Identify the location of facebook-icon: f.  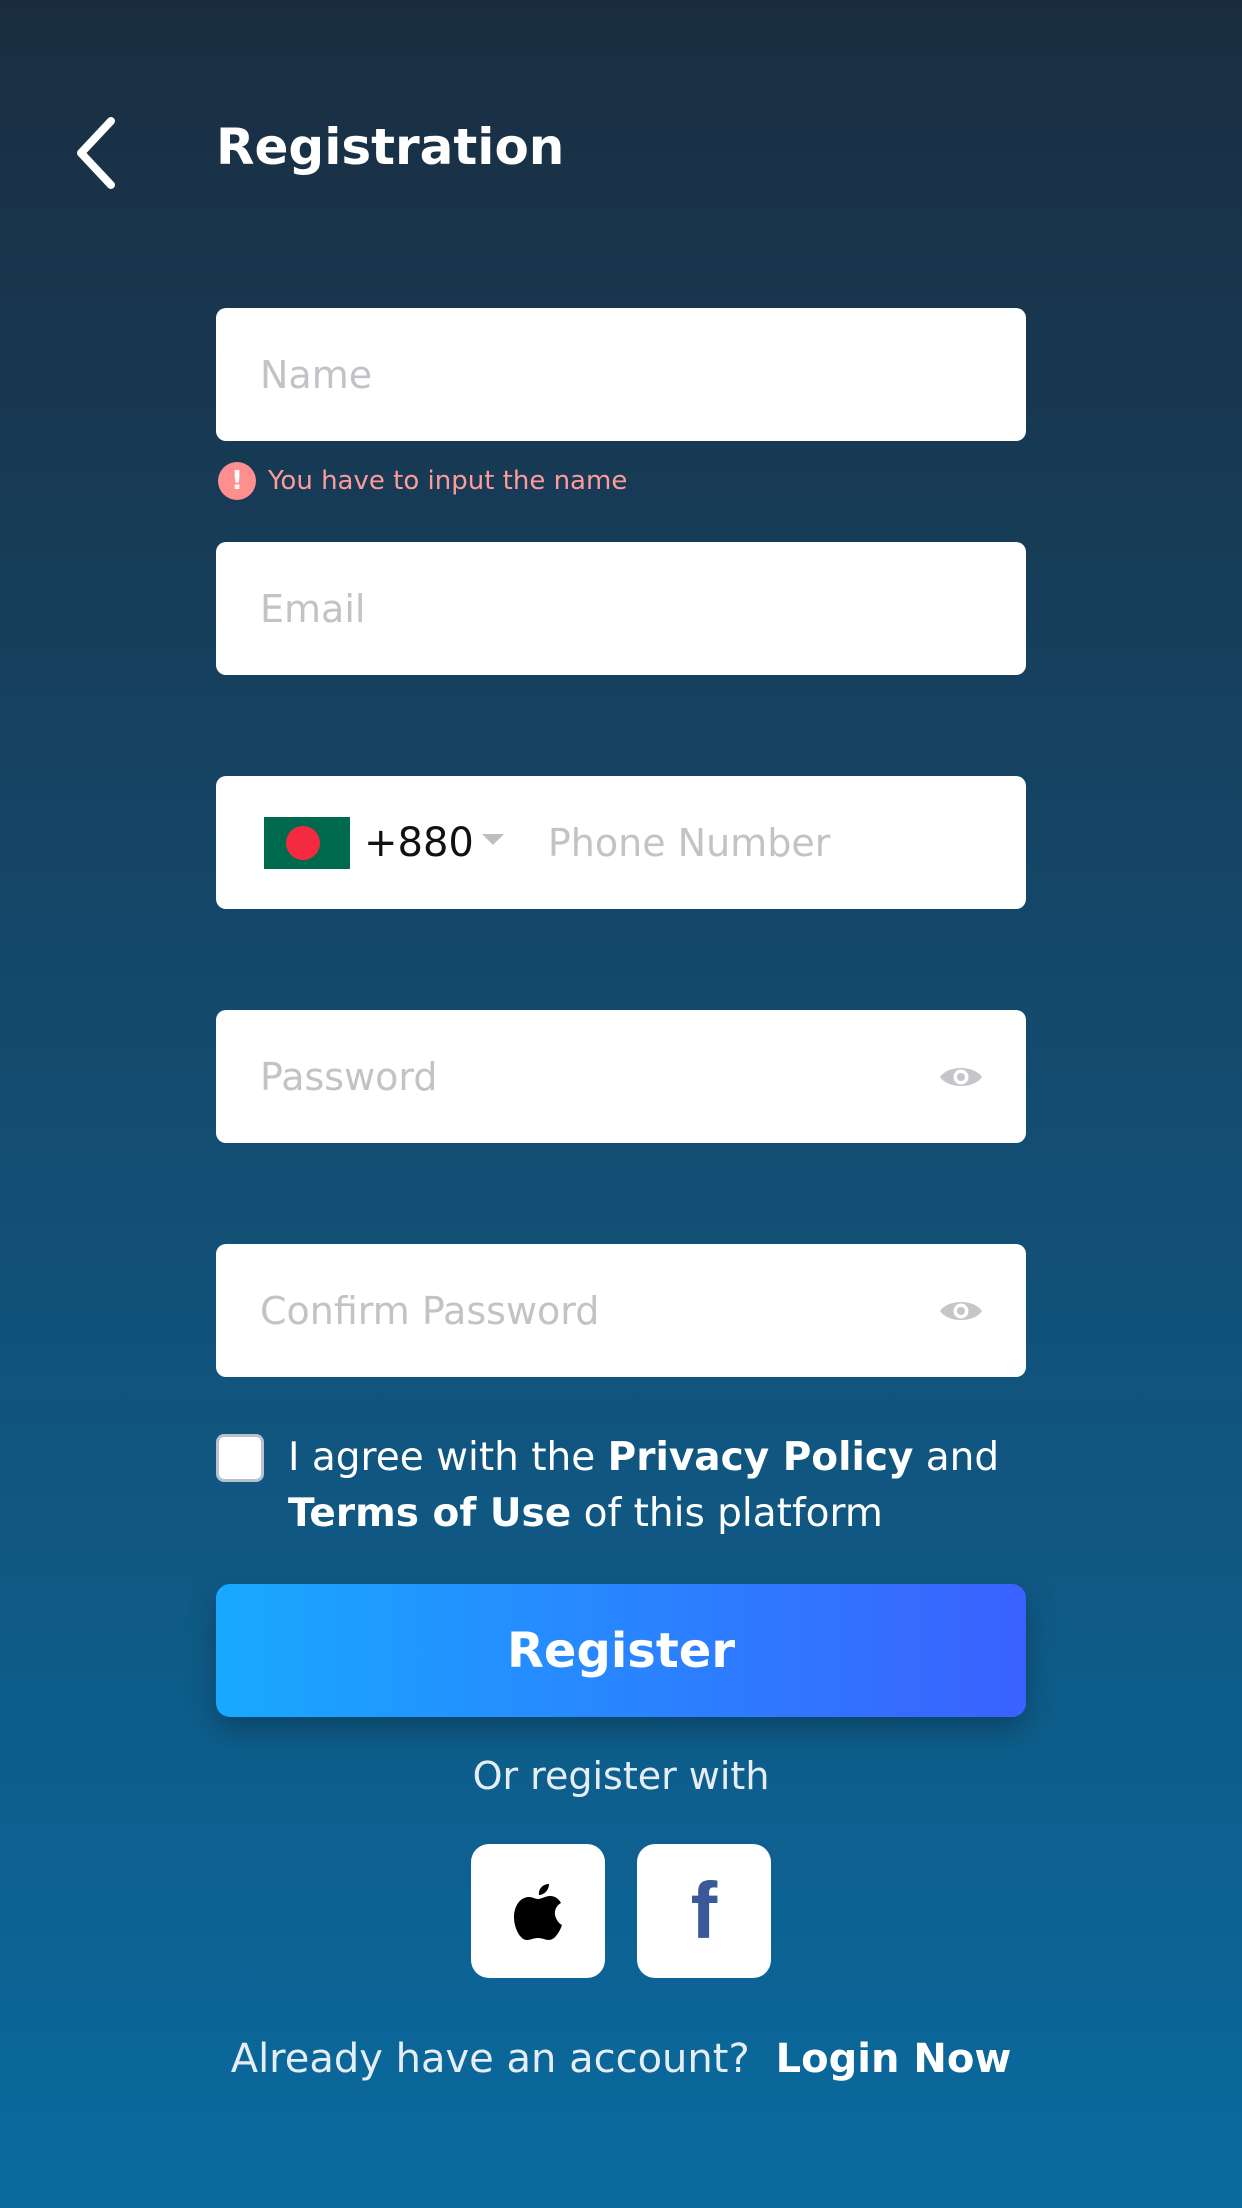
(704, 1910).